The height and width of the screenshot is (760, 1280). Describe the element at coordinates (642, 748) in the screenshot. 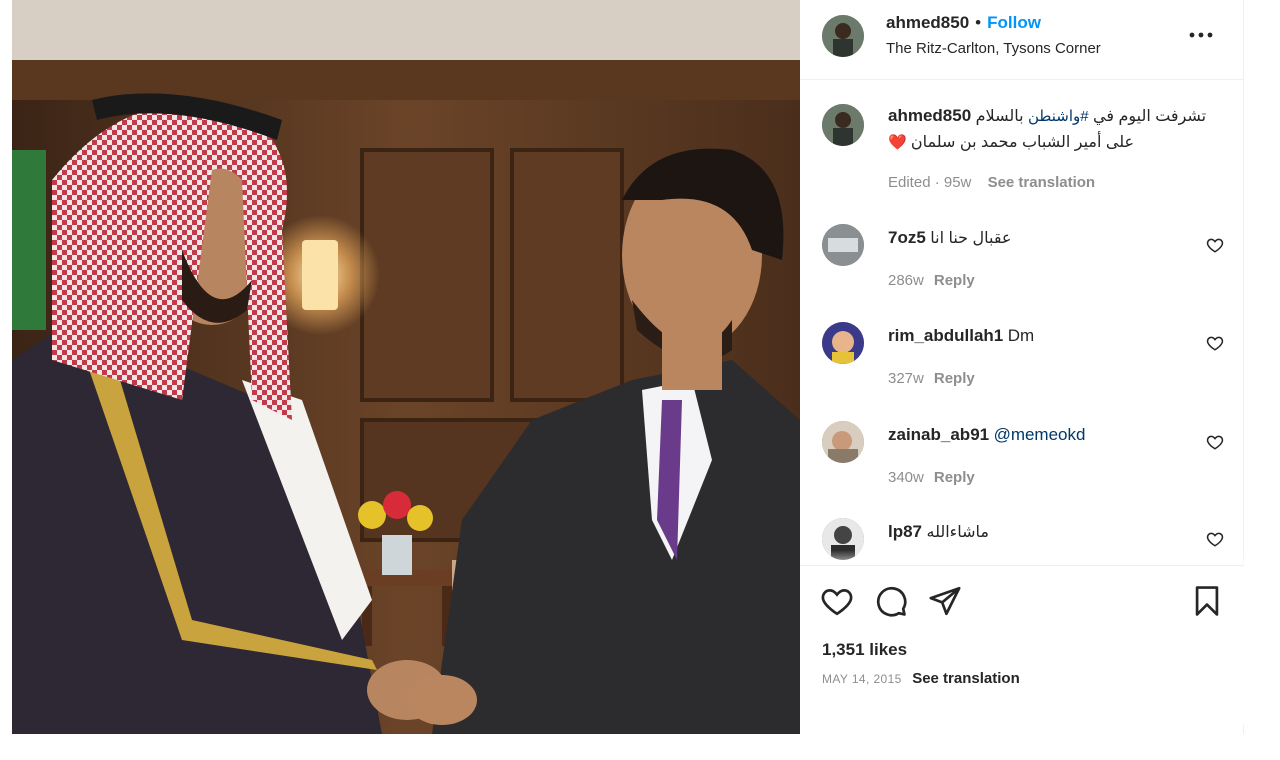

I see `article-caption-strip` at that location.